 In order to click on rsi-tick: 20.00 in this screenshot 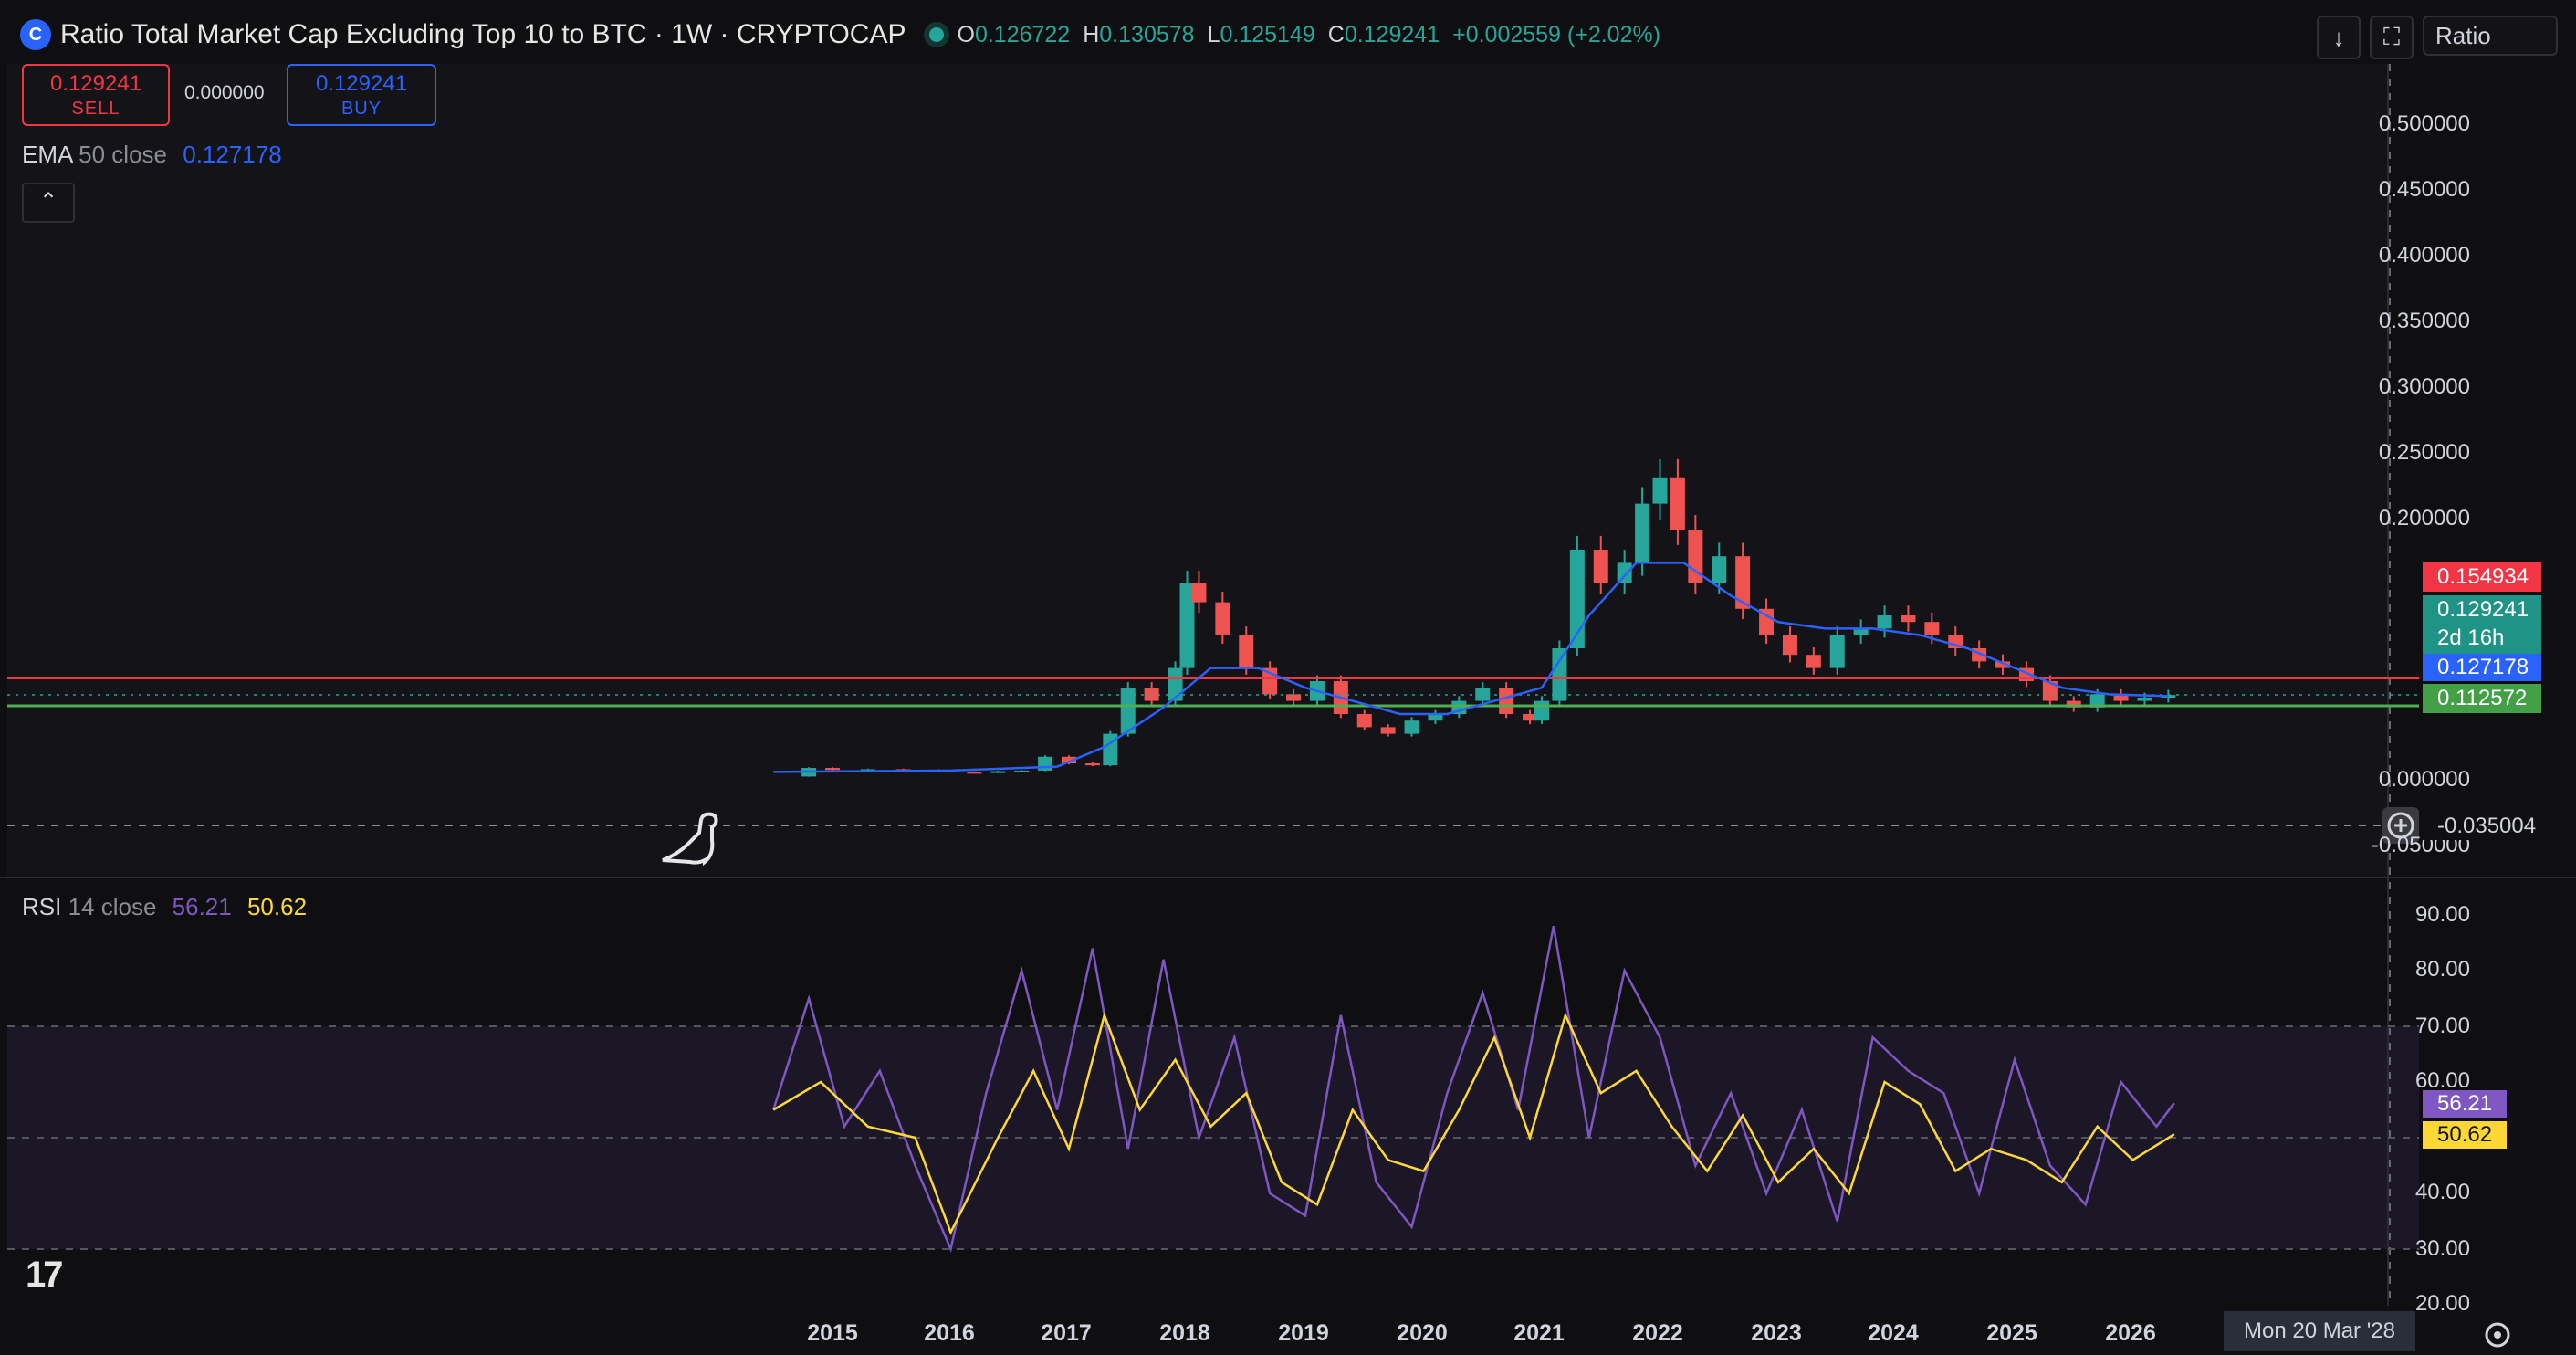, I will do `click(2442, 1303)`.